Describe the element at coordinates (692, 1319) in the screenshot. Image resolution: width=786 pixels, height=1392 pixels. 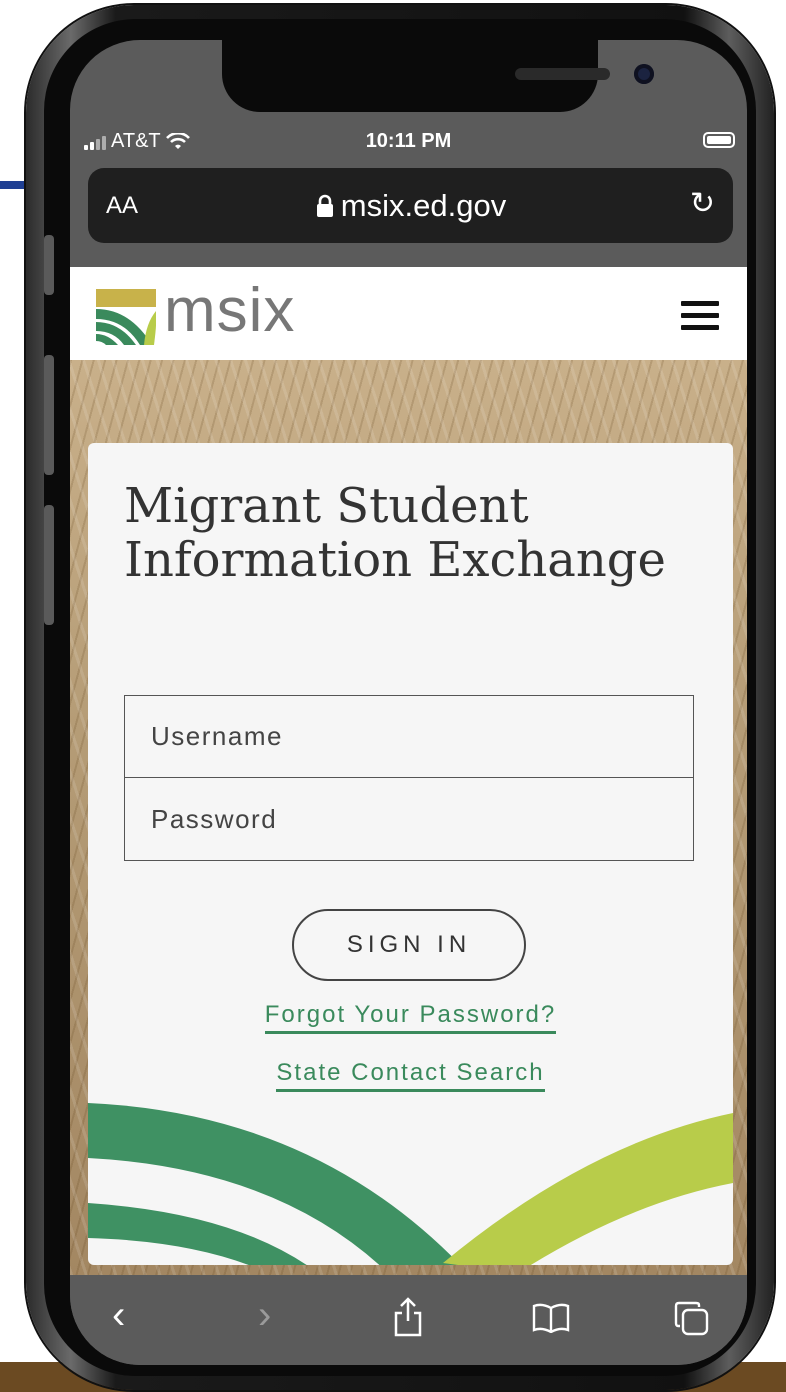
I see `tabs-icon` at that location.